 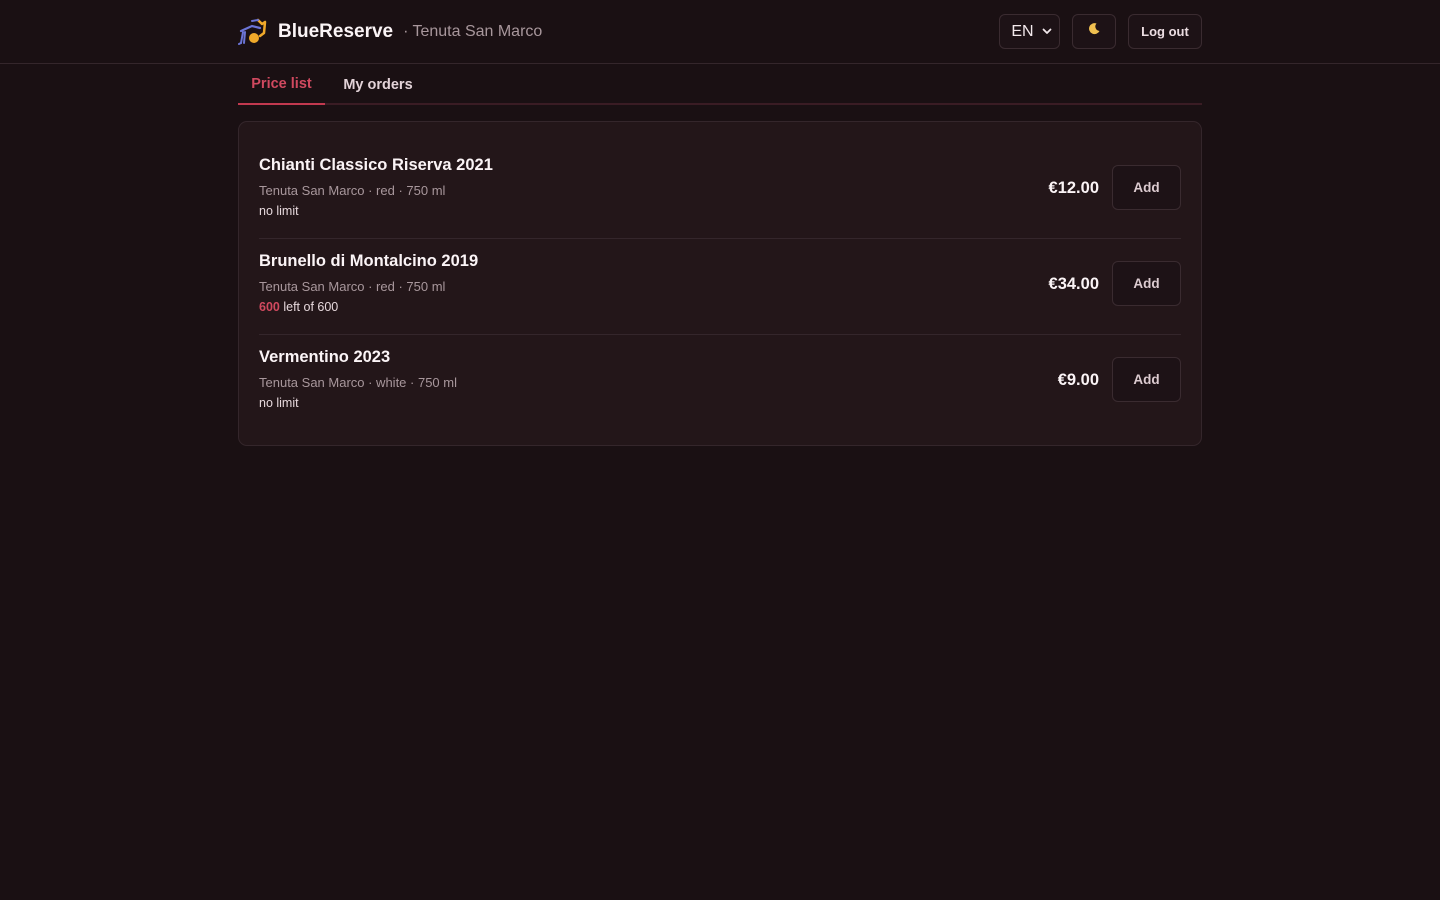 What do you see at coordinates (358, 382) in the screenshot?
I see `product-meta: Tenuta San Marco · white · 750 ml` at bounding box center [358, 382].